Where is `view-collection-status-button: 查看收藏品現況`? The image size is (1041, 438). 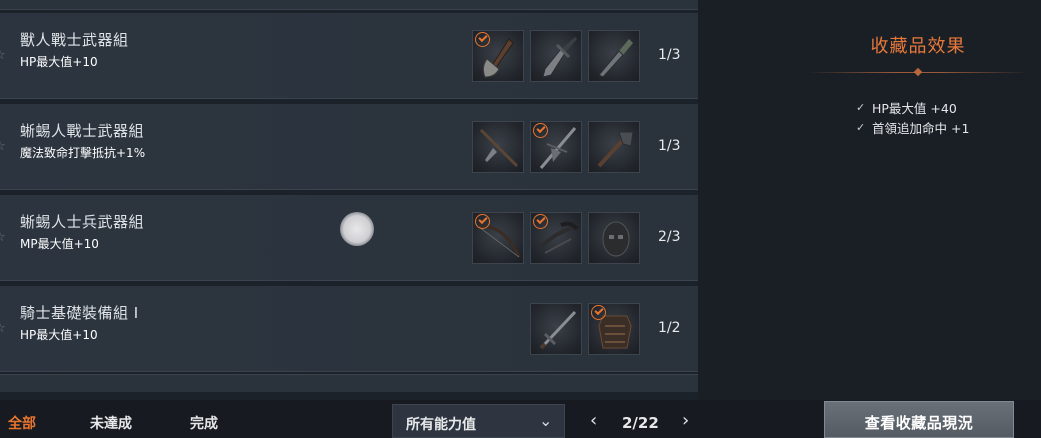 view-collection-status-button: 查看收藏品現況 is located at coordinates (919, 419).